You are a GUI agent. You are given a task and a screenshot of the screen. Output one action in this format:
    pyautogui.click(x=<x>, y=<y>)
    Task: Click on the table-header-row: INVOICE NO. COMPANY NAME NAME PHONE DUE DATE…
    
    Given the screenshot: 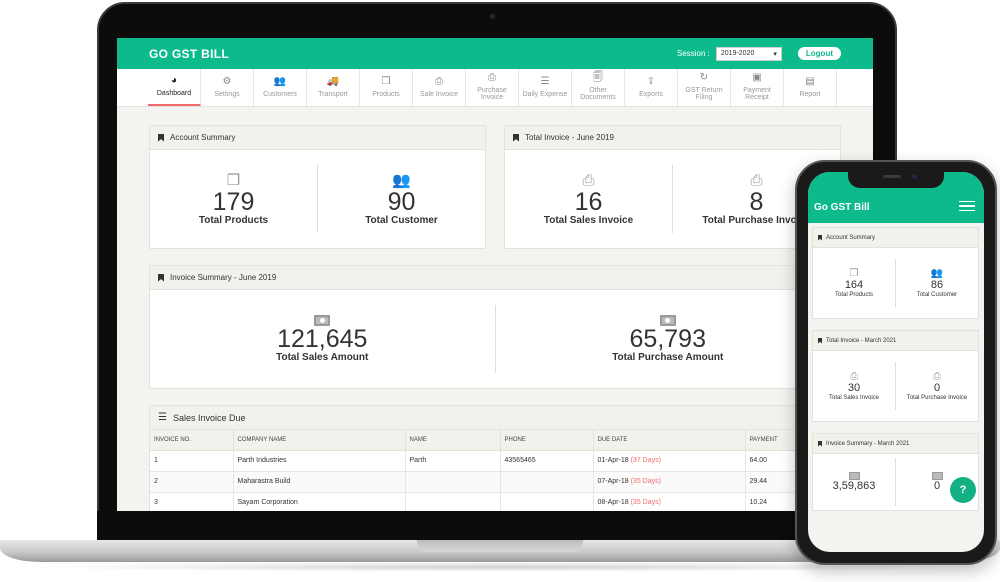 What is the action you would take?
    pyautogui.click(x=495, y=440)
    